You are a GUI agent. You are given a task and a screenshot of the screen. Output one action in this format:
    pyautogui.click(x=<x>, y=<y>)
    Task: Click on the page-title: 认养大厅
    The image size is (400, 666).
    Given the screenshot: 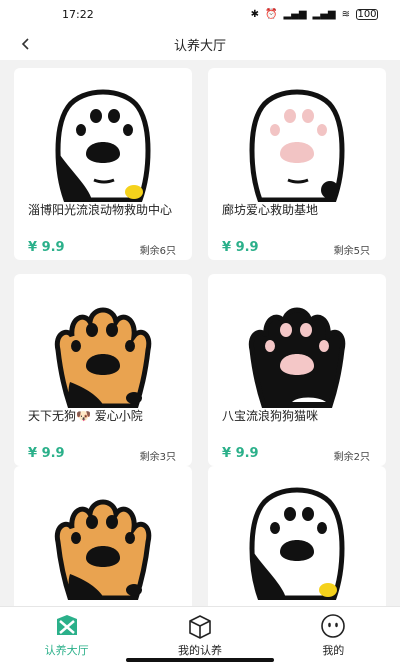 What is the action you would take?
    pyautogui.click(x=199, y=46)
    